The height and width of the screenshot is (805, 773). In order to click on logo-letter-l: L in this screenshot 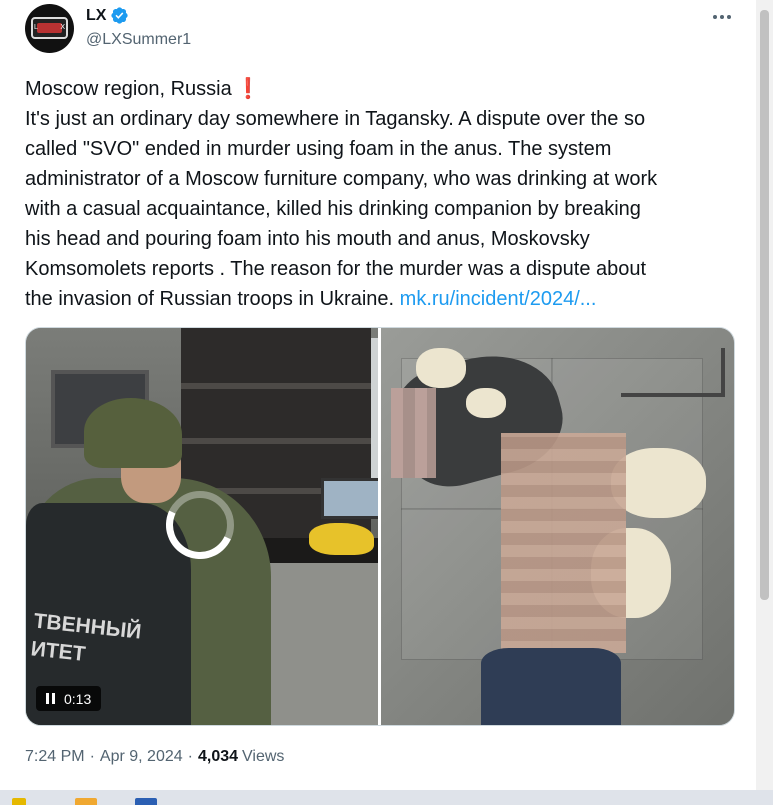, I will do `click(36, 27)`.